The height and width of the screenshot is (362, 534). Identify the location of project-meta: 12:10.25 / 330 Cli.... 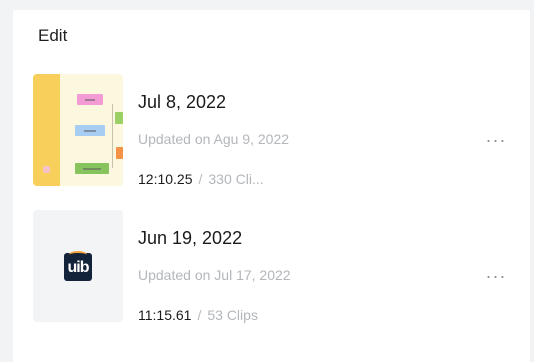
(201, 179).